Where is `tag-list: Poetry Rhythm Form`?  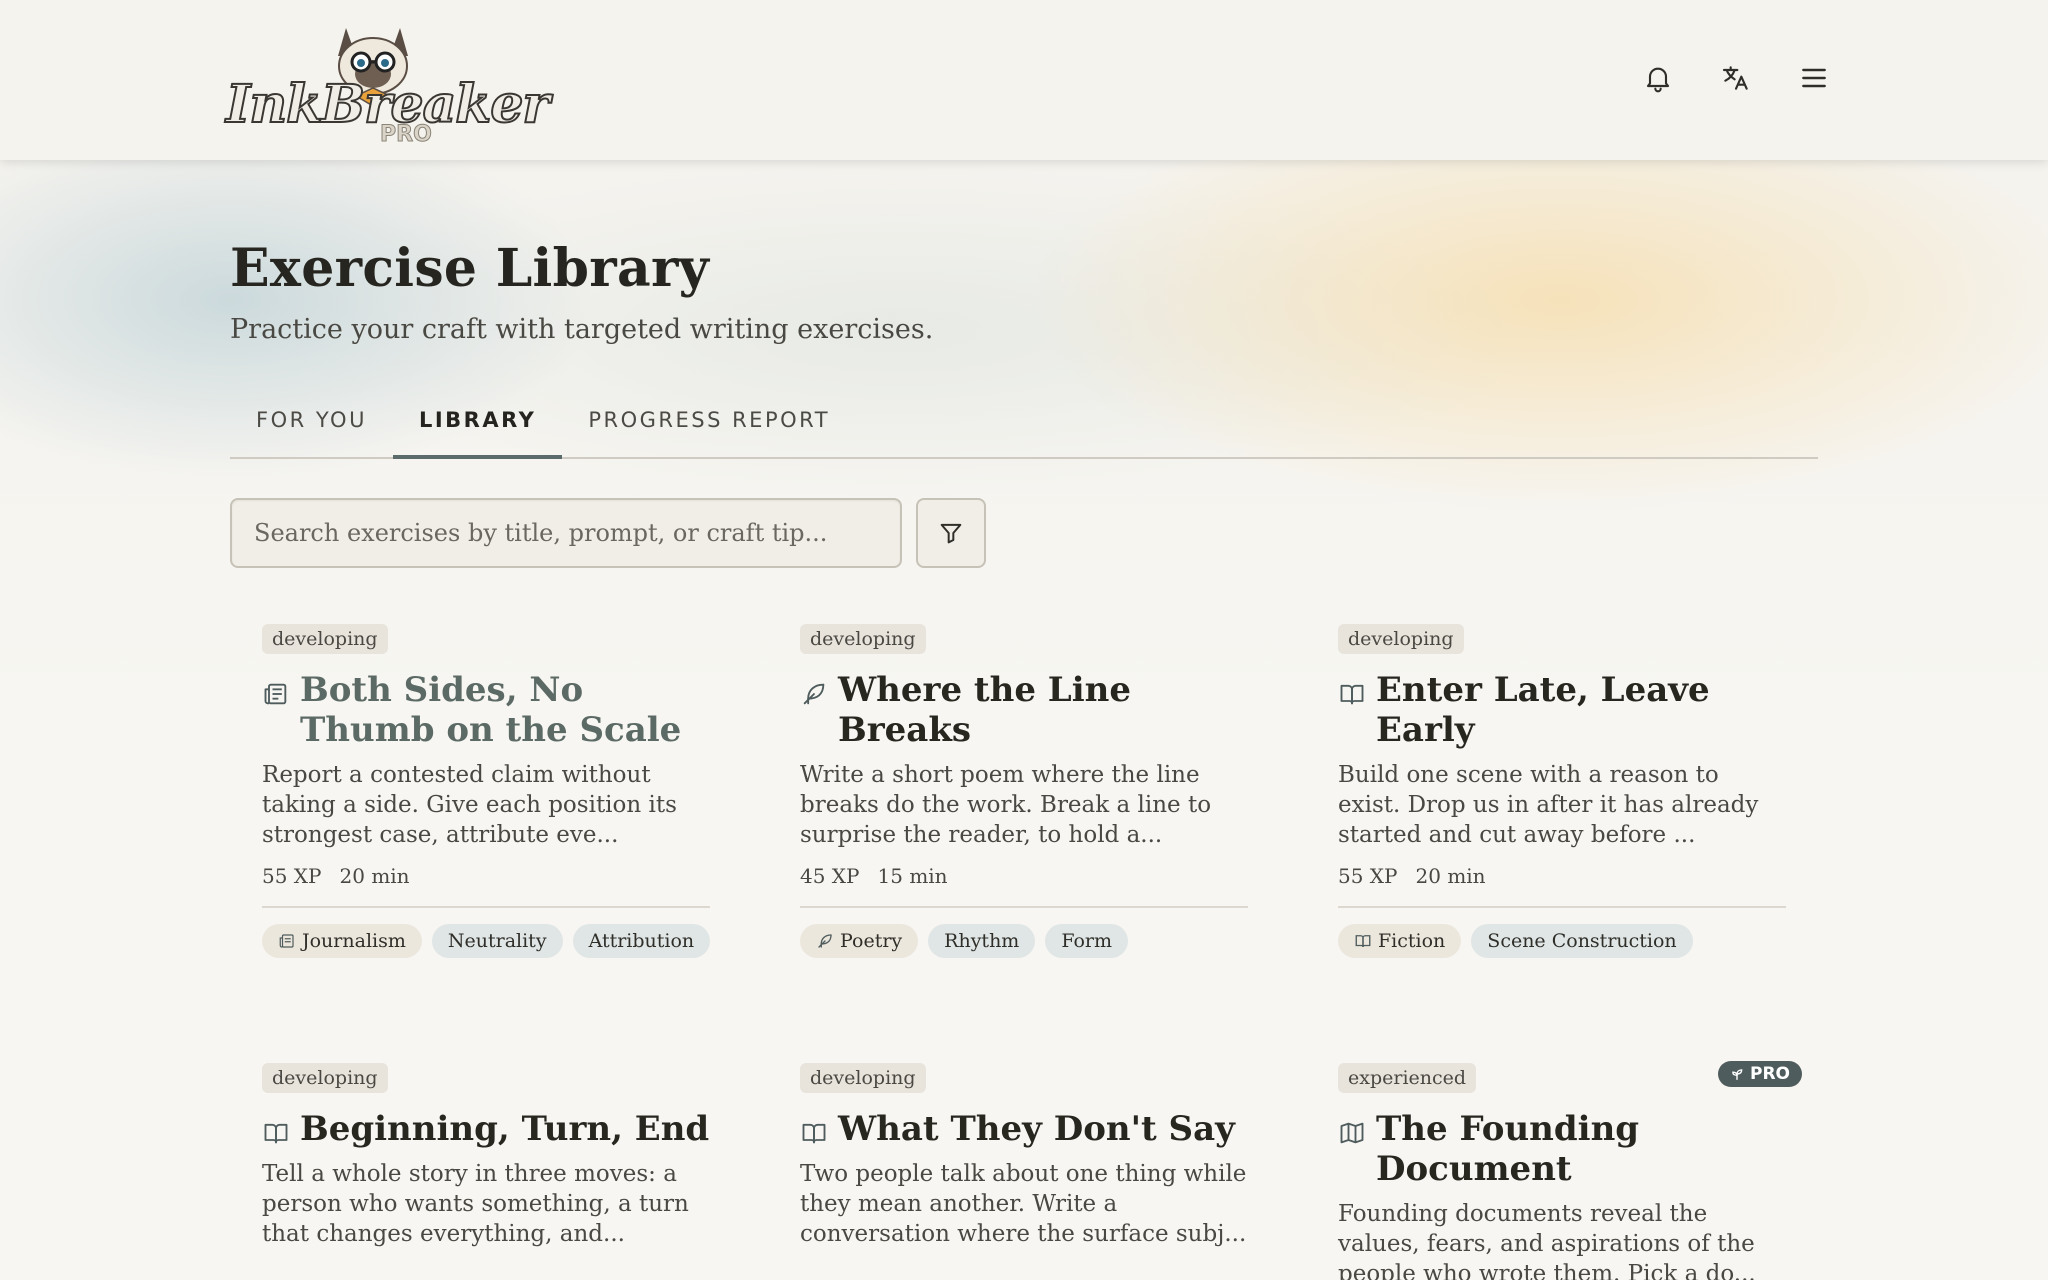 tag-list: Poetry Rhythm Form is located at coordinates (1024, 941).